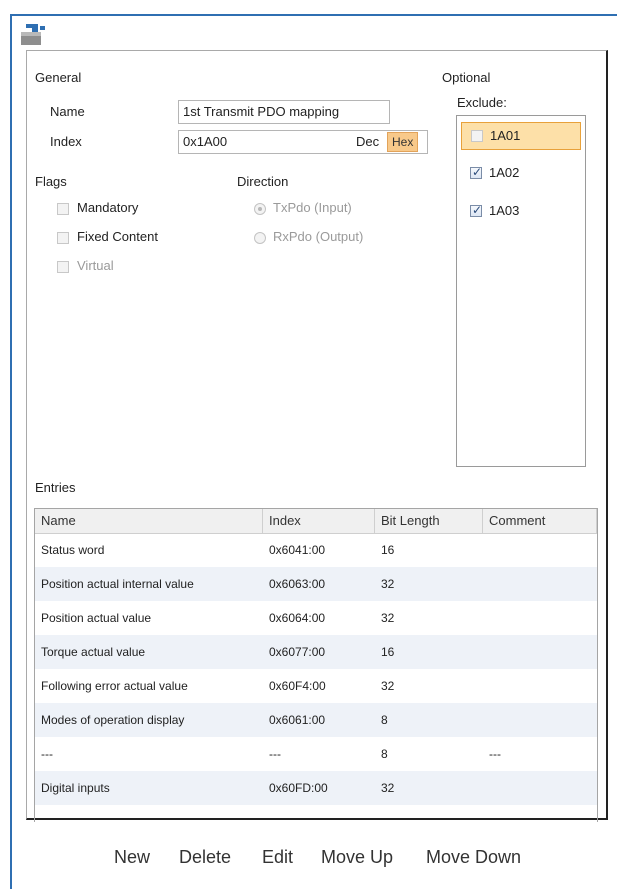  Describe the element at coordinates (63, 267) in the screenshot. I see `virtual-checkbox` at that location.